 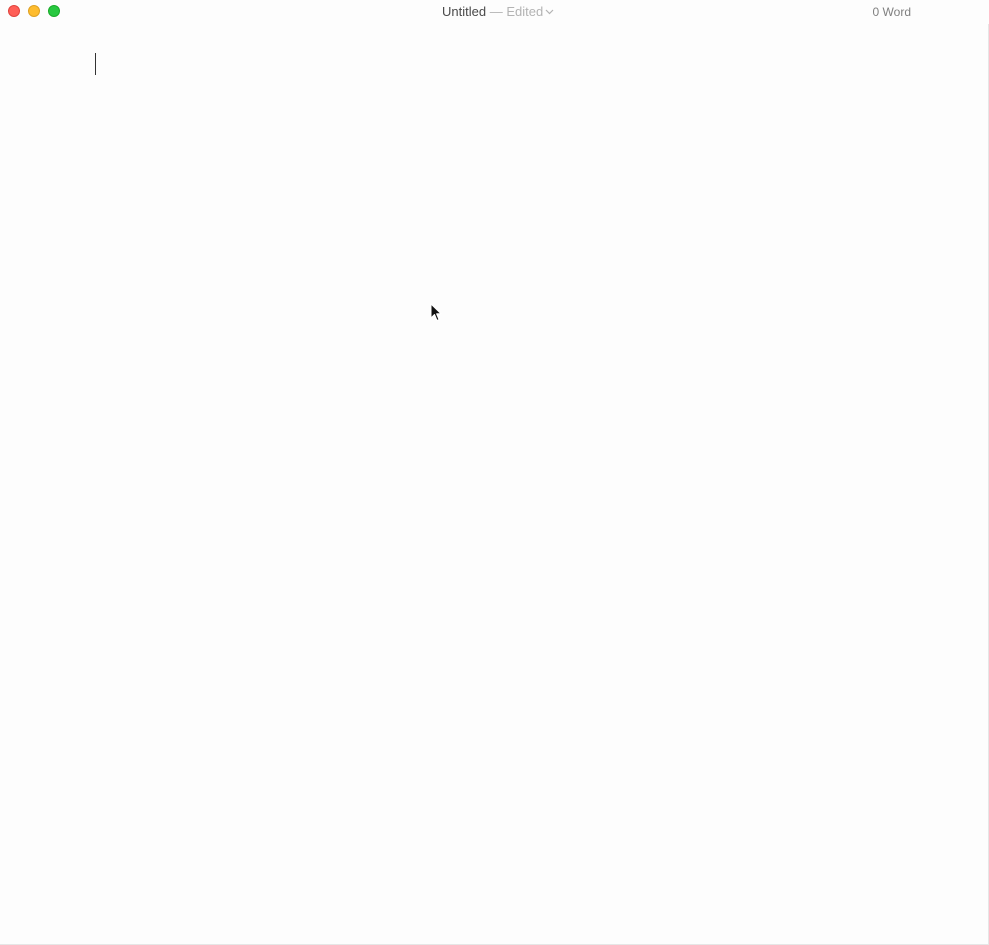 I want to click on title-bar: Untitled — Edited 0 Word, so click(x=494, y=12).